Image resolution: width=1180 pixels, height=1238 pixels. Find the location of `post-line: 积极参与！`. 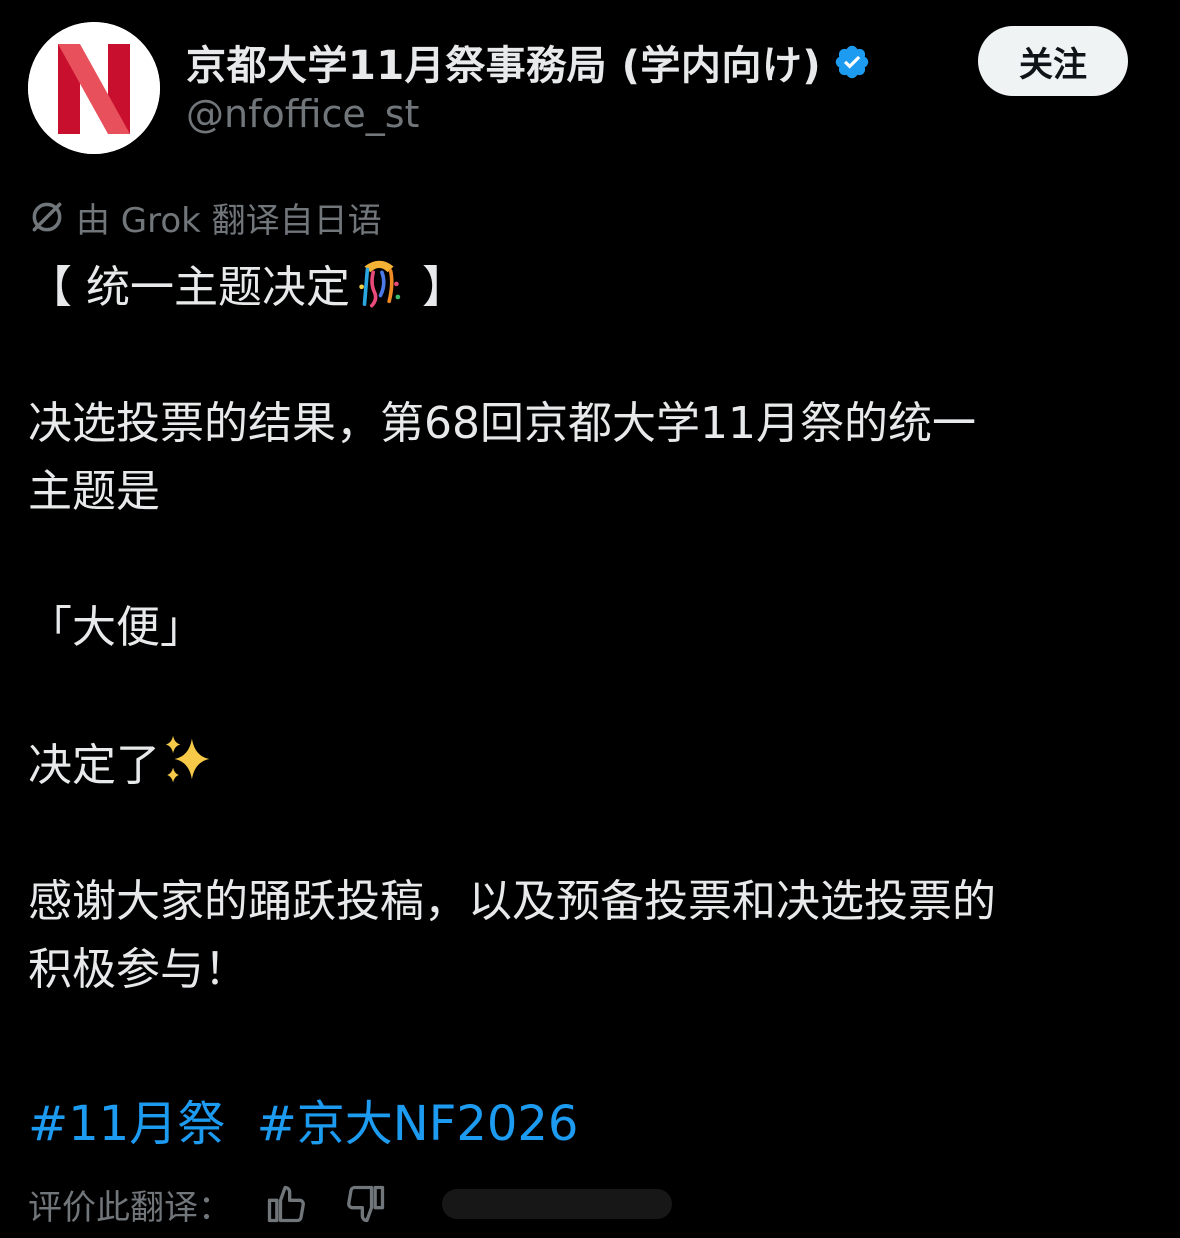

post-line: 积极参与！ is located at coordinates (138, 969).